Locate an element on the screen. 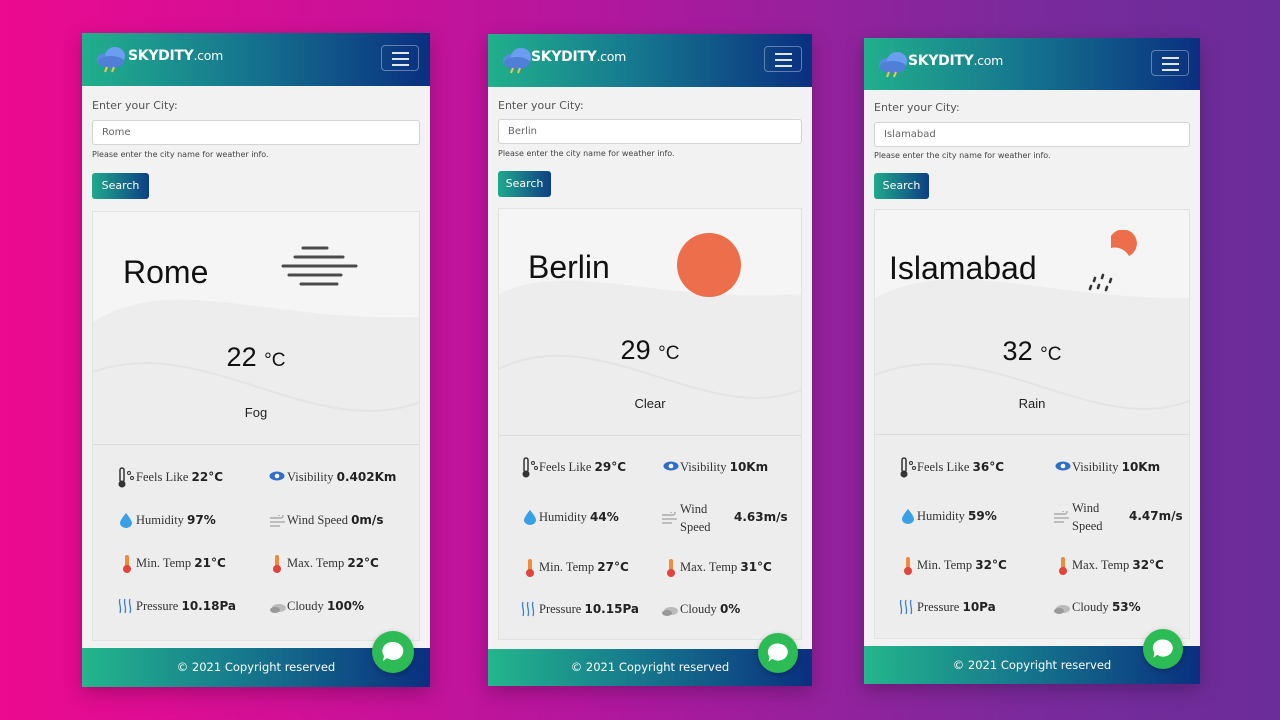 This screenshot has width=1280, height=720. weather-condition: Fog is located at coordinates (256, 412).